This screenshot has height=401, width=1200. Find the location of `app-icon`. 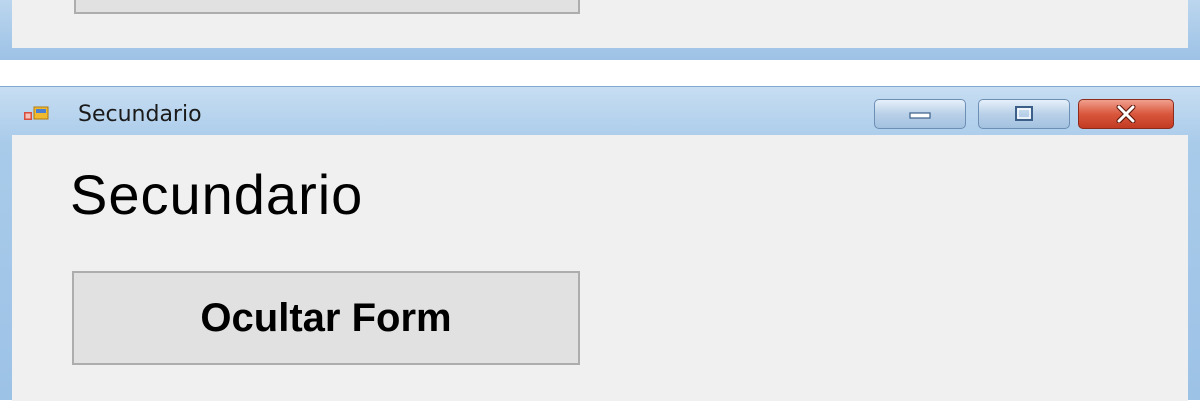

app-icon is located at coordinates (36, 113).